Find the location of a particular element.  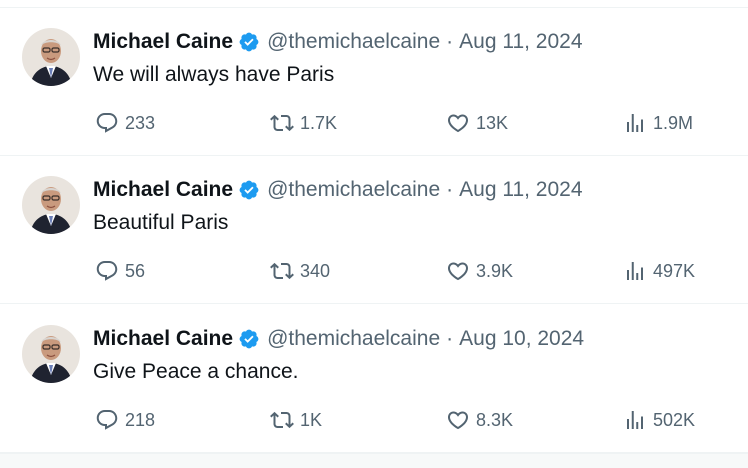

retweet-button: 1.7K is located at coordinates (303, 123).